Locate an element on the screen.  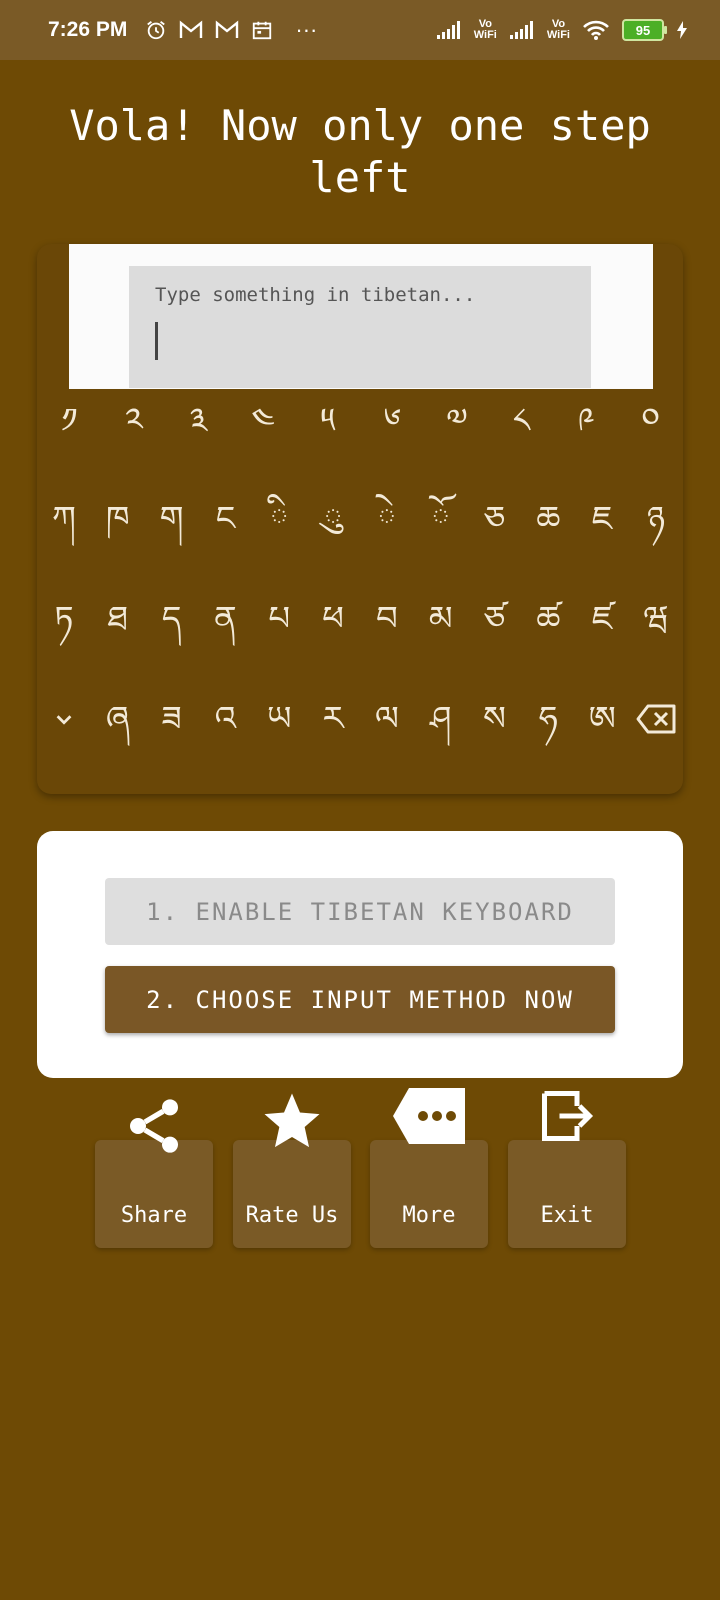
keyboard-key: ༥ is located at coordinates (328, 421).